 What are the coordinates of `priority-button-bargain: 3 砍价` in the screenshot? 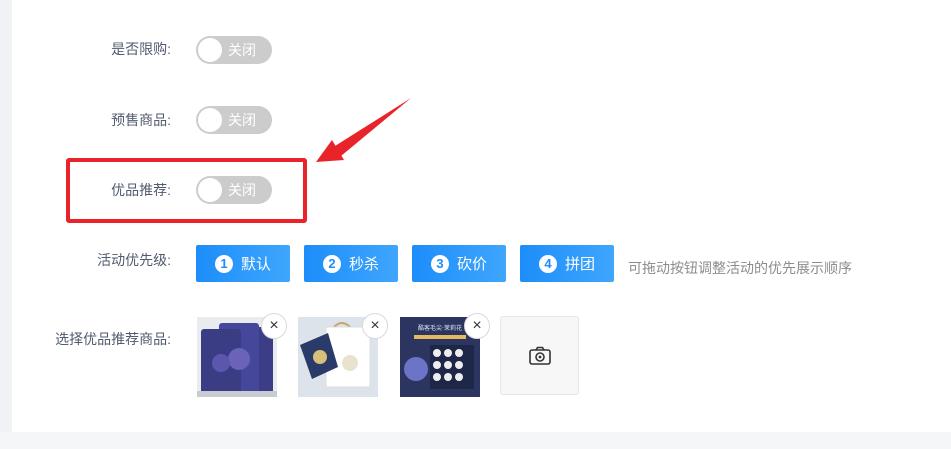 It's located at (459, 263).